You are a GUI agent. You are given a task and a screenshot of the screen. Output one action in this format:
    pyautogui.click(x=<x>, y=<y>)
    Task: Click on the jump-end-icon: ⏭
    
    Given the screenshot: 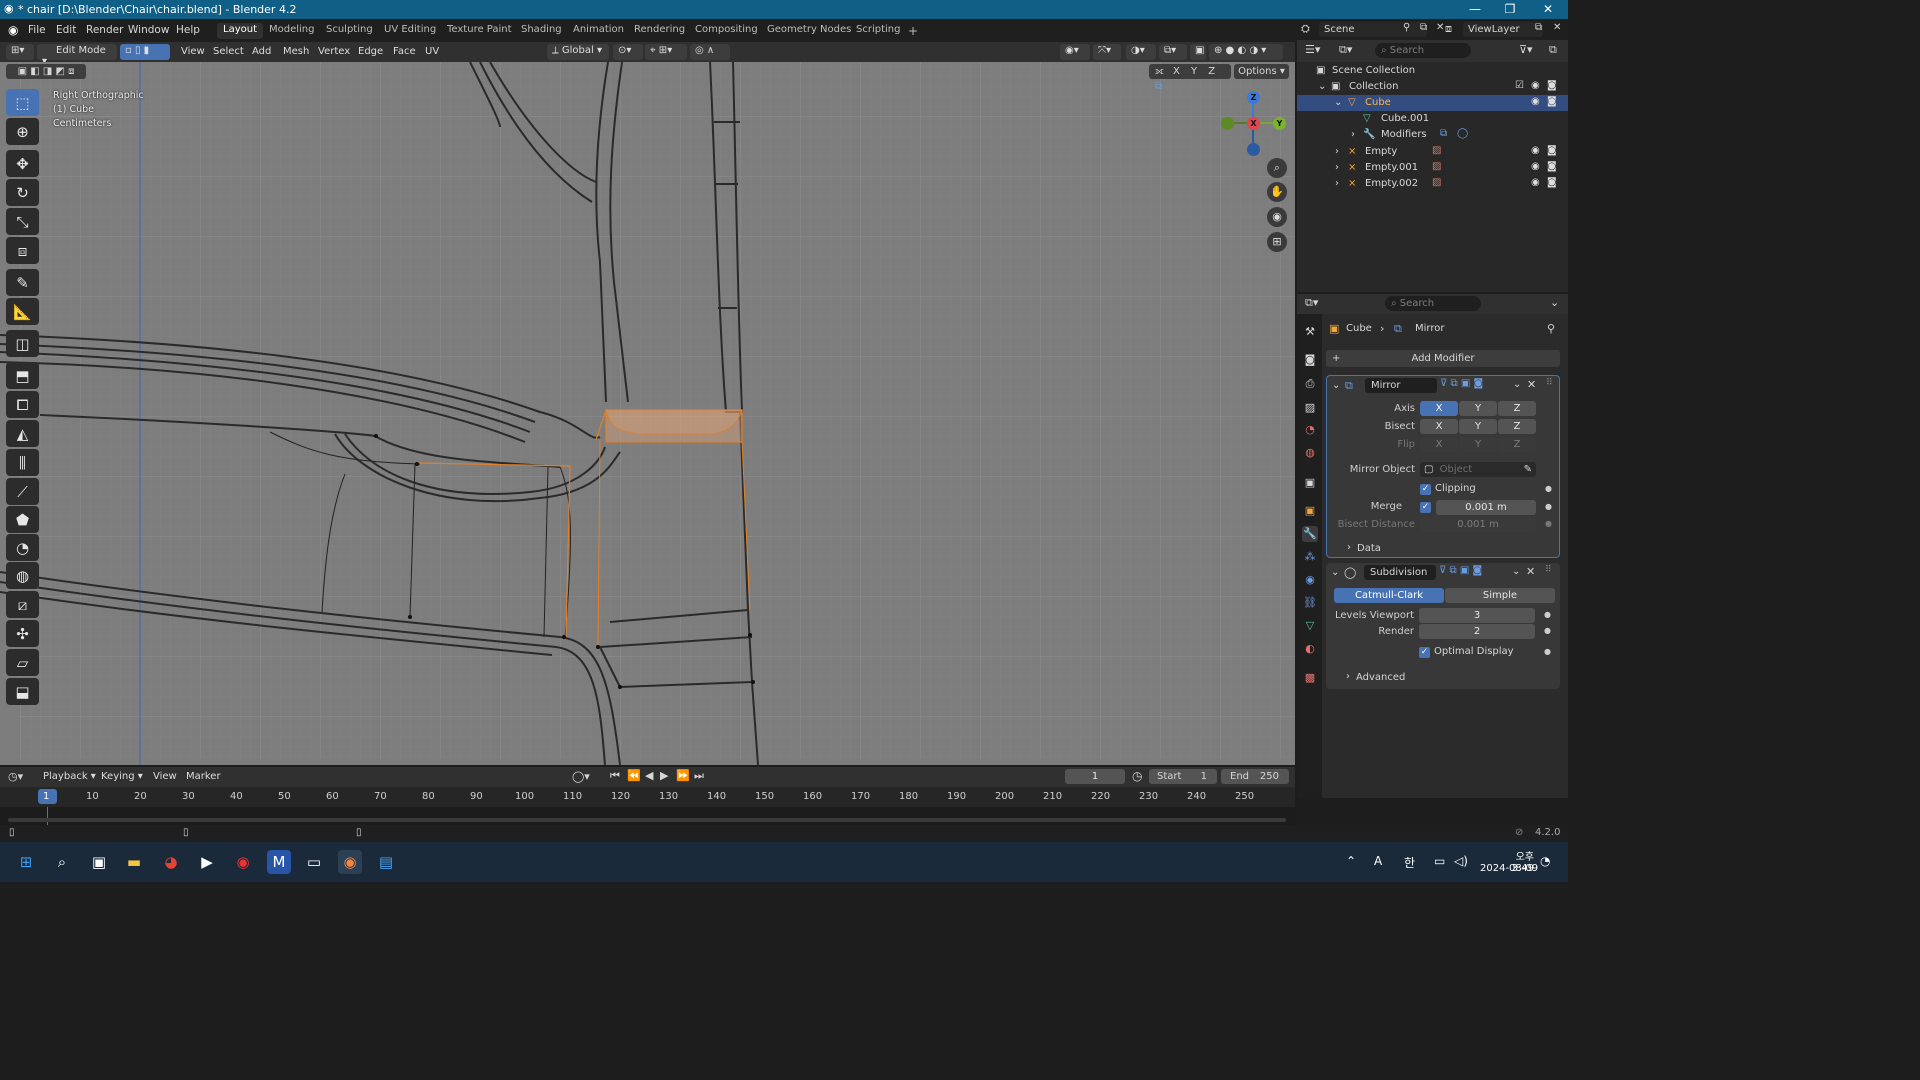 What is the action you would take?
    pyautogui.click(x=699, y=776)
    